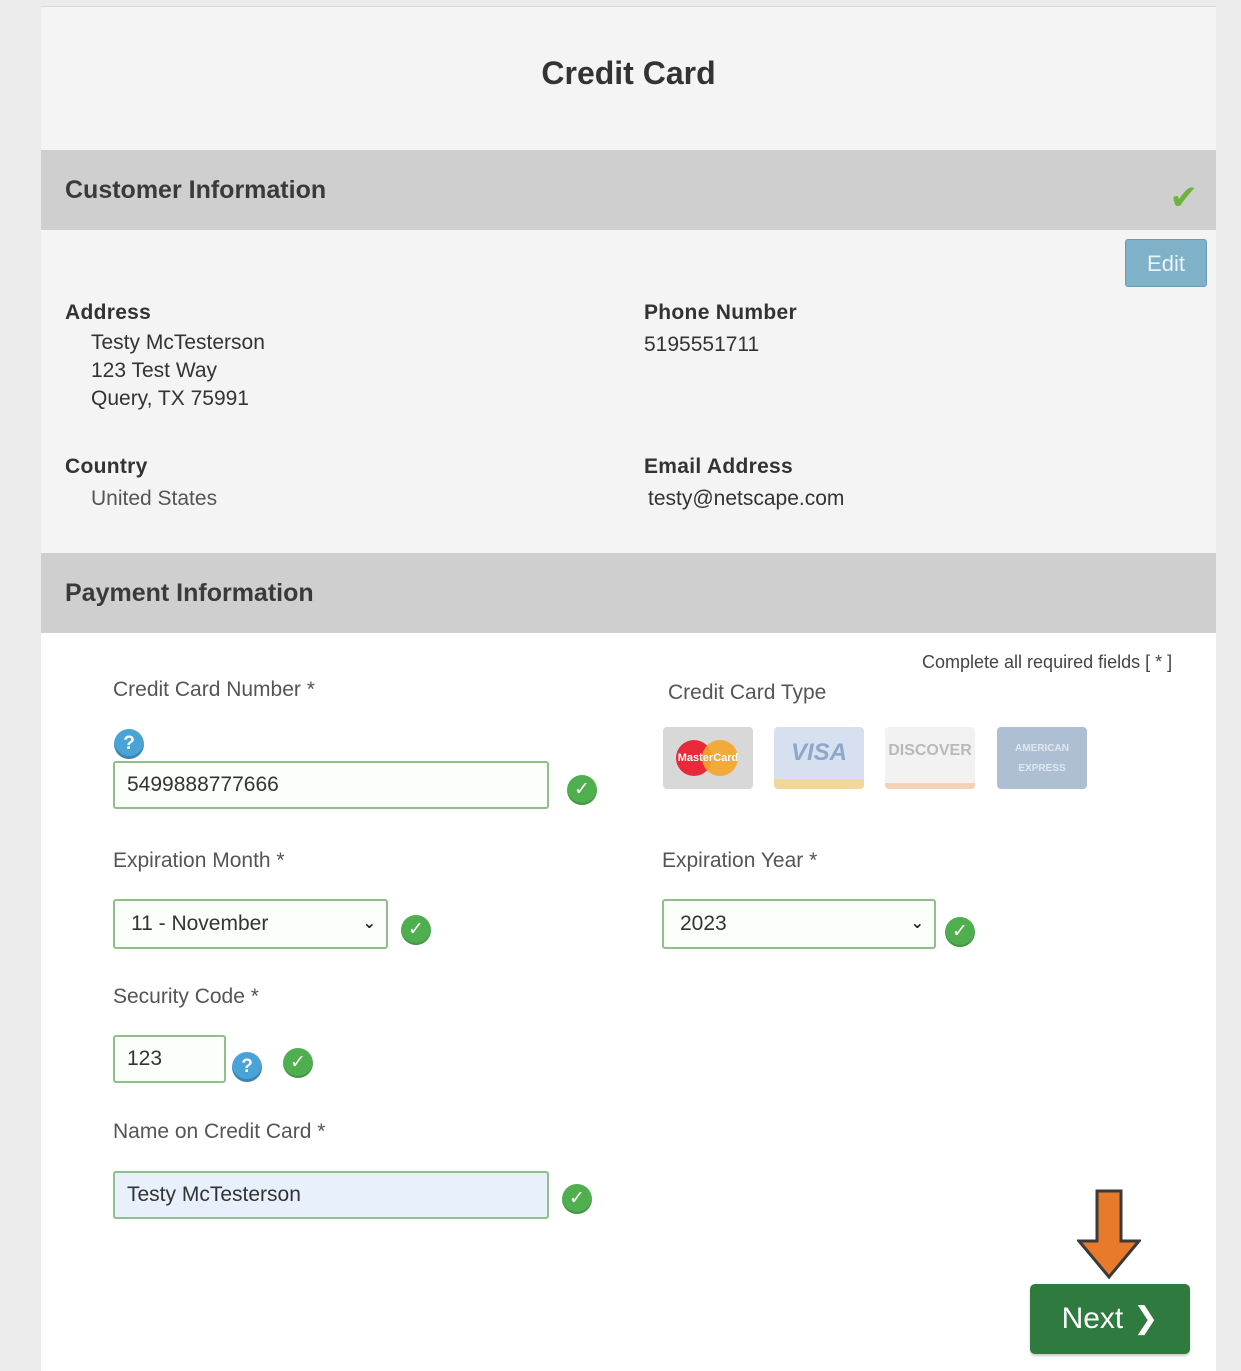 This screenshot has width=1241, height=1371. I want to click on email-label: Email Address, so click(719, 466).